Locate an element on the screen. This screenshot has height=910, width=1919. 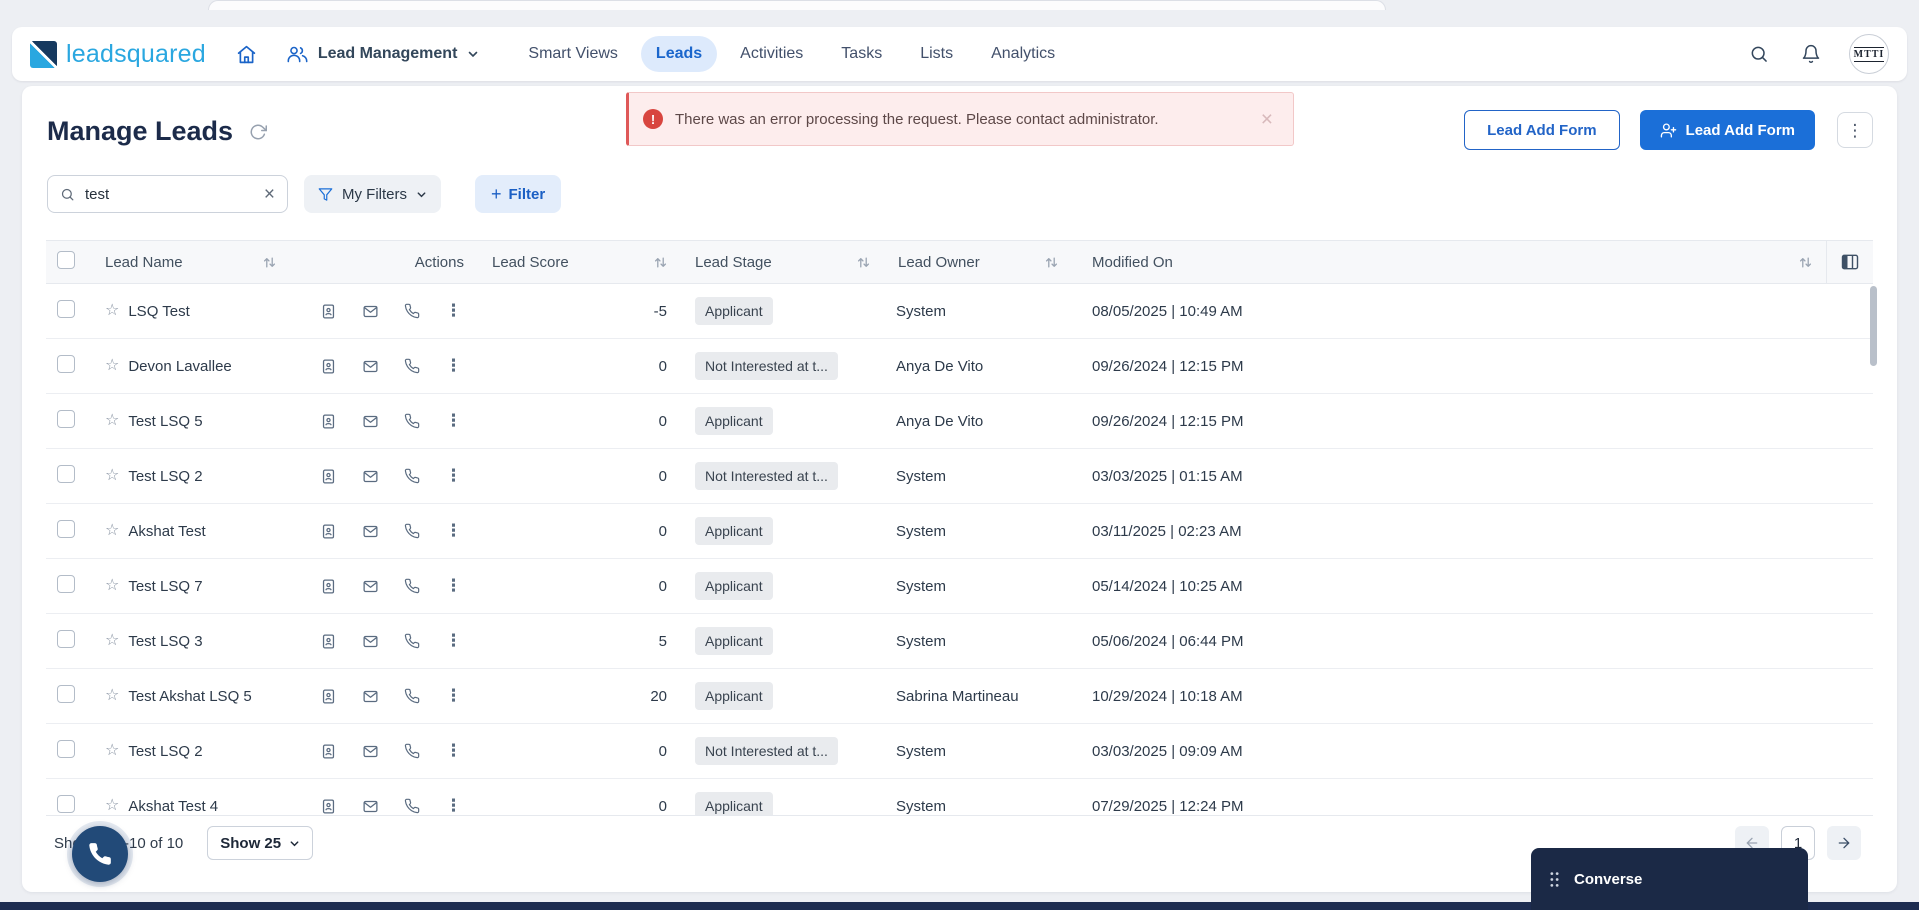
error-close-button: × is located at coordinates (1267, 119).